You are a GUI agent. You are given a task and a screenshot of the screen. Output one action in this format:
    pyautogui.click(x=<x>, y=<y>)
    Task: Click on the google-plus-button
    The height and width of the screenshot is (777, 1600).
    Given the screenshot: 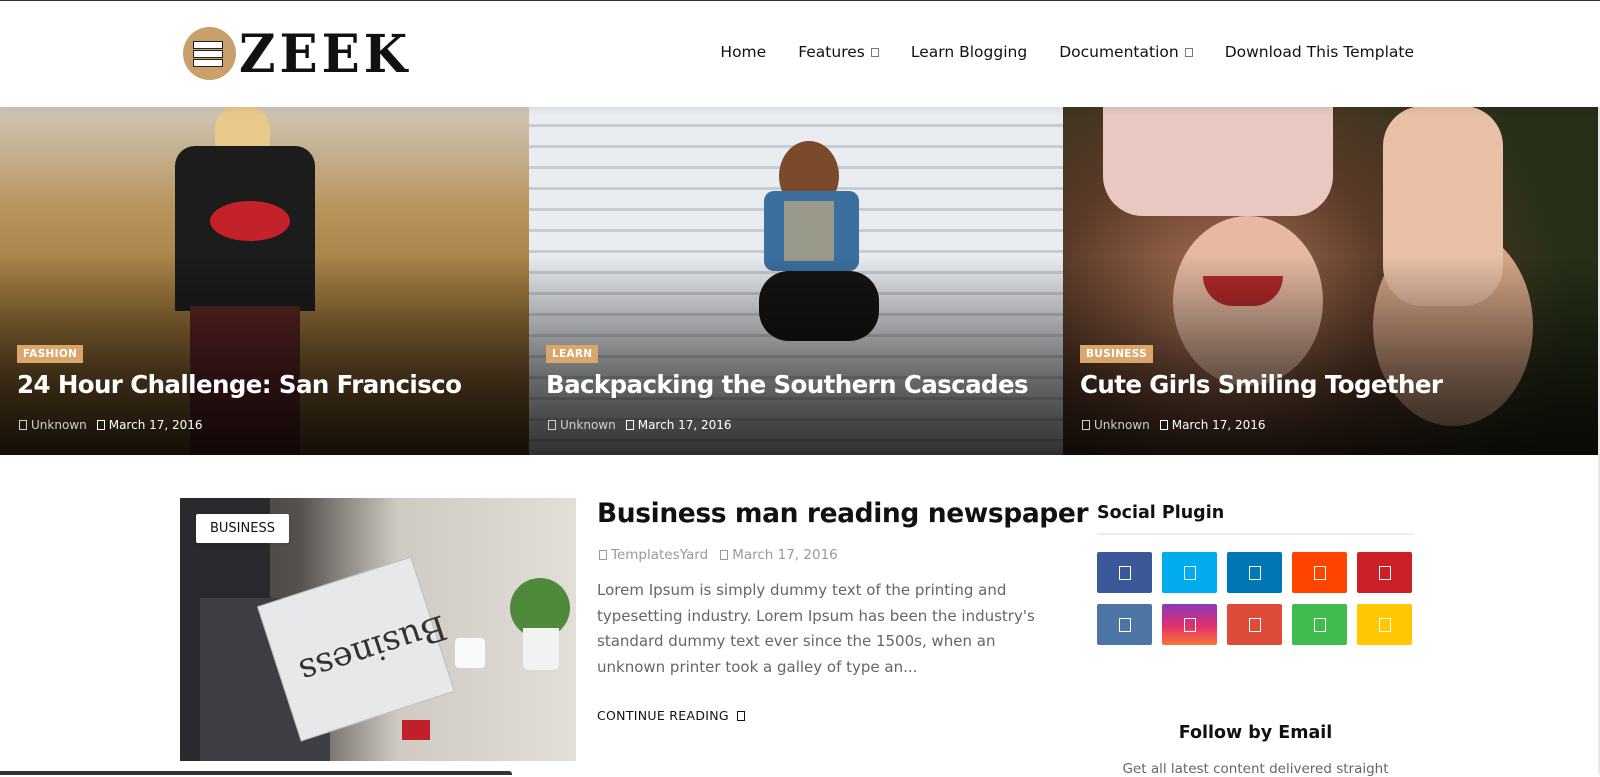 What is the action you would take?
    pyautogui.click(x=1254, y=624)
    